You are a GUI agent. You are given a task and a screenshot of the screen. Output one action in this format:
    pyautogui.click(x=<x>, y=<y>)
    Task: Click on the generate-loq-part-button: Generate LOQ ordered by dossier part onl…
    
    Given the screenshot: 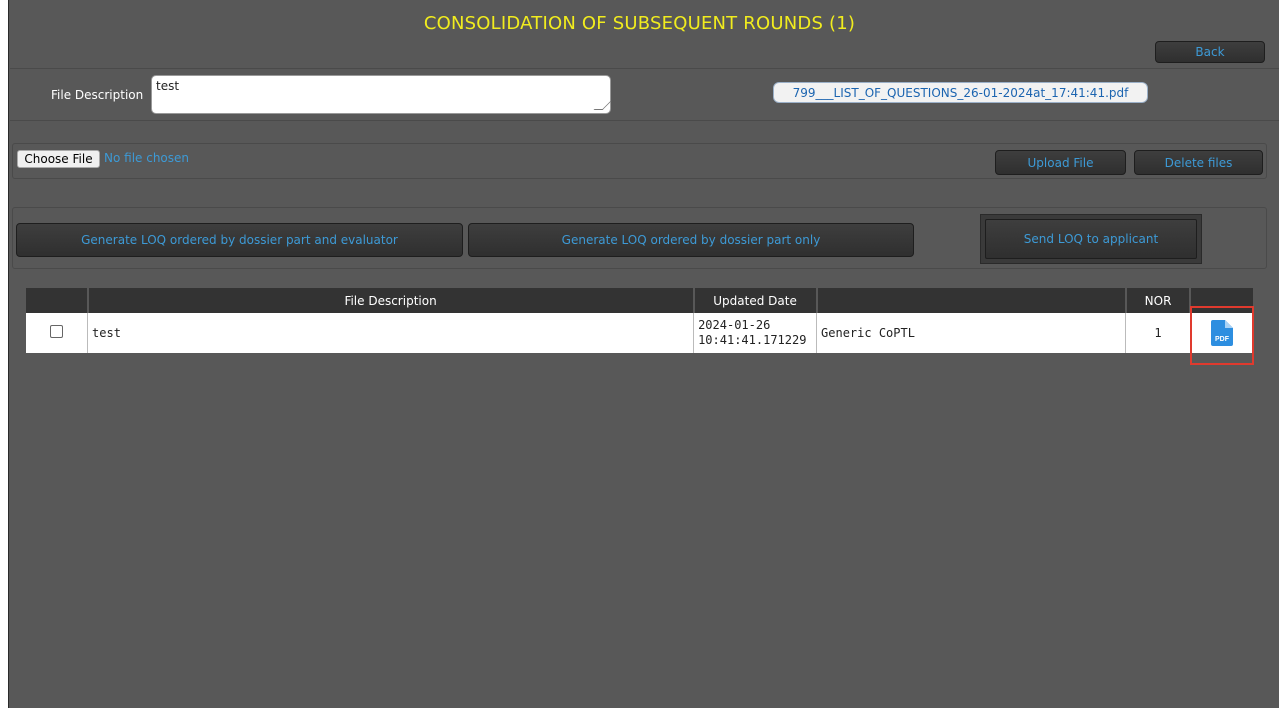 What is the action you would take?
    pyautogui.click(x=691, y=240)
    